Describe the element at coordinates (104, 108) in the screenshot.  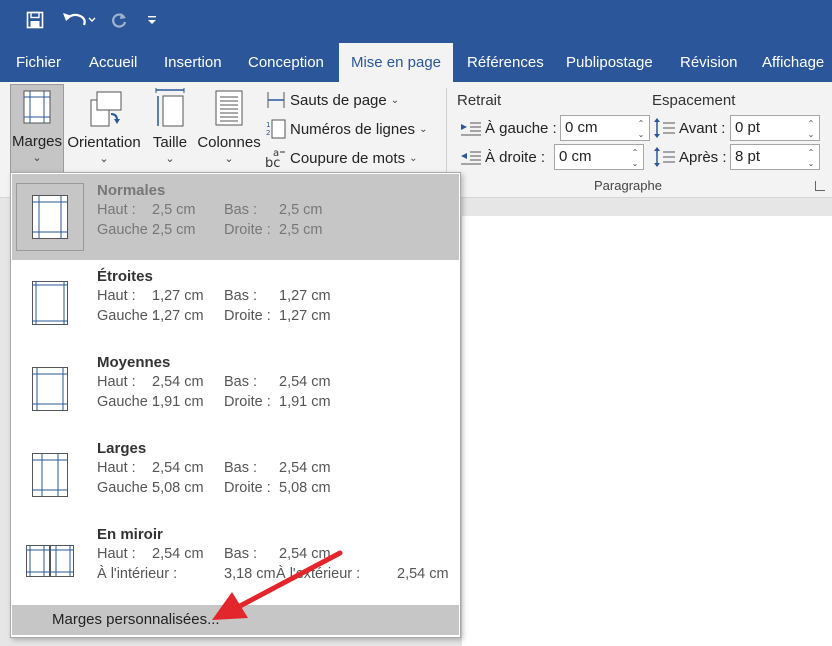
I see `orientation-icon` at that location.